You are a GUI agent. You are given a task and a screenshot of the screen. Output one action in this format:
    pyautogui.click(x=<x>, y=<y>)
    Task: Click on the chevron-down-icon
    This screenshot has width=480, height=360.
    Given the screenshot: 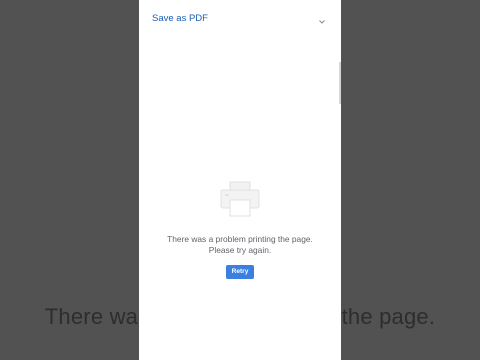 What is the action you would take?
    pyautogui.click(x=322, y=22)
    